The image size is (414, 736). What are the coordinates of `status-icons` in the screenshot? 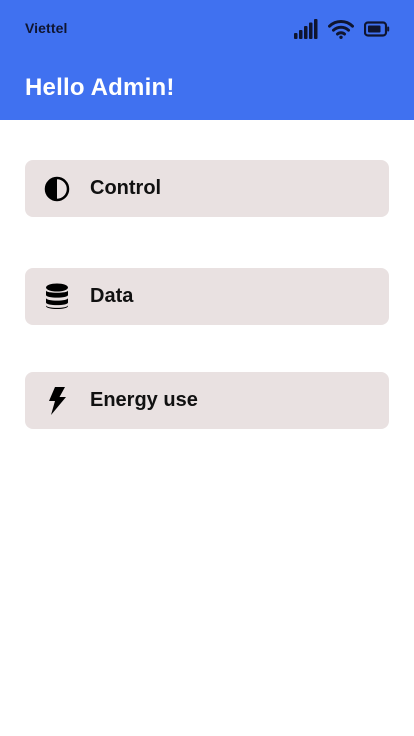 It's located at (342, 29).